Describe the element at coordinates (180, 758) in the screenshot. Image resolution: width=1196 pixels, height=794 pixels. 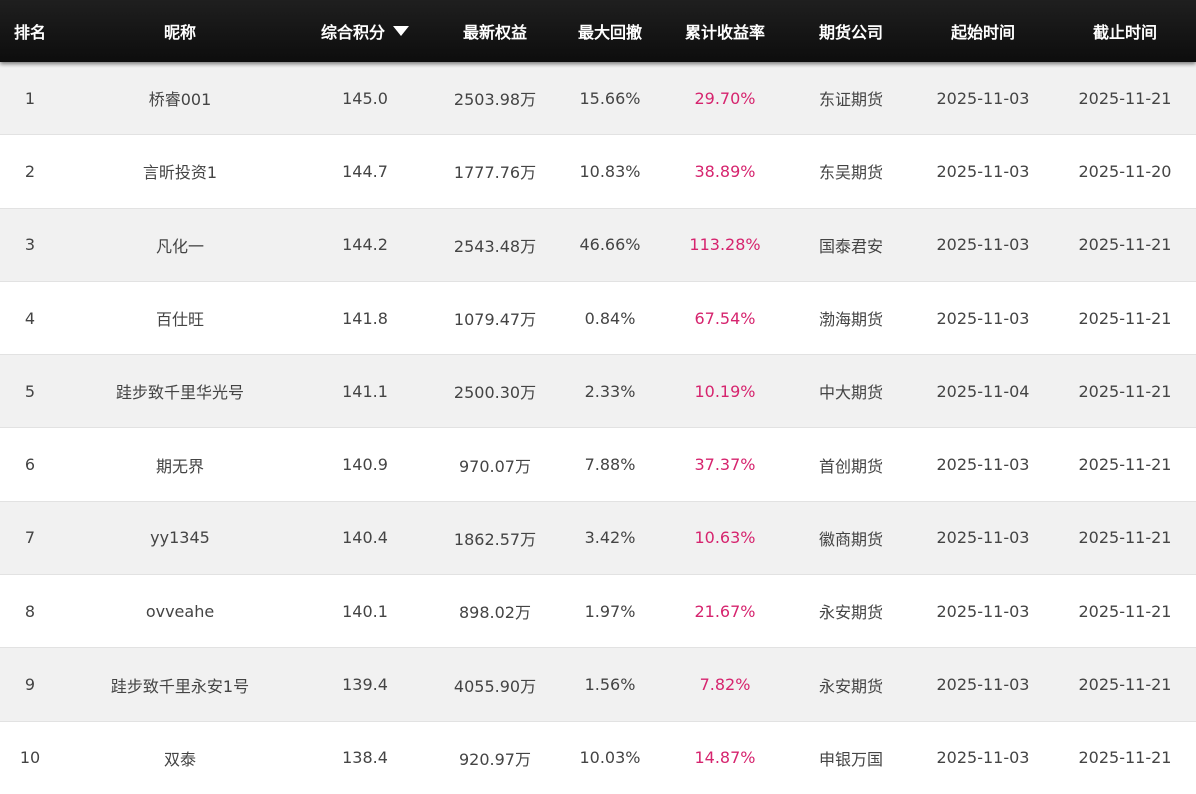
I see `name-cell: 双泰` at that location.